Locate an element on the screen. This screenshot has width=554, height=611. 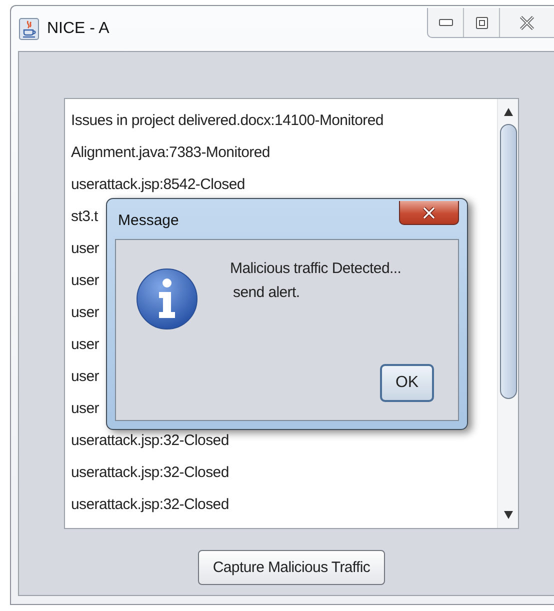
scroll-up-icon is located at coordinates (508, 112).